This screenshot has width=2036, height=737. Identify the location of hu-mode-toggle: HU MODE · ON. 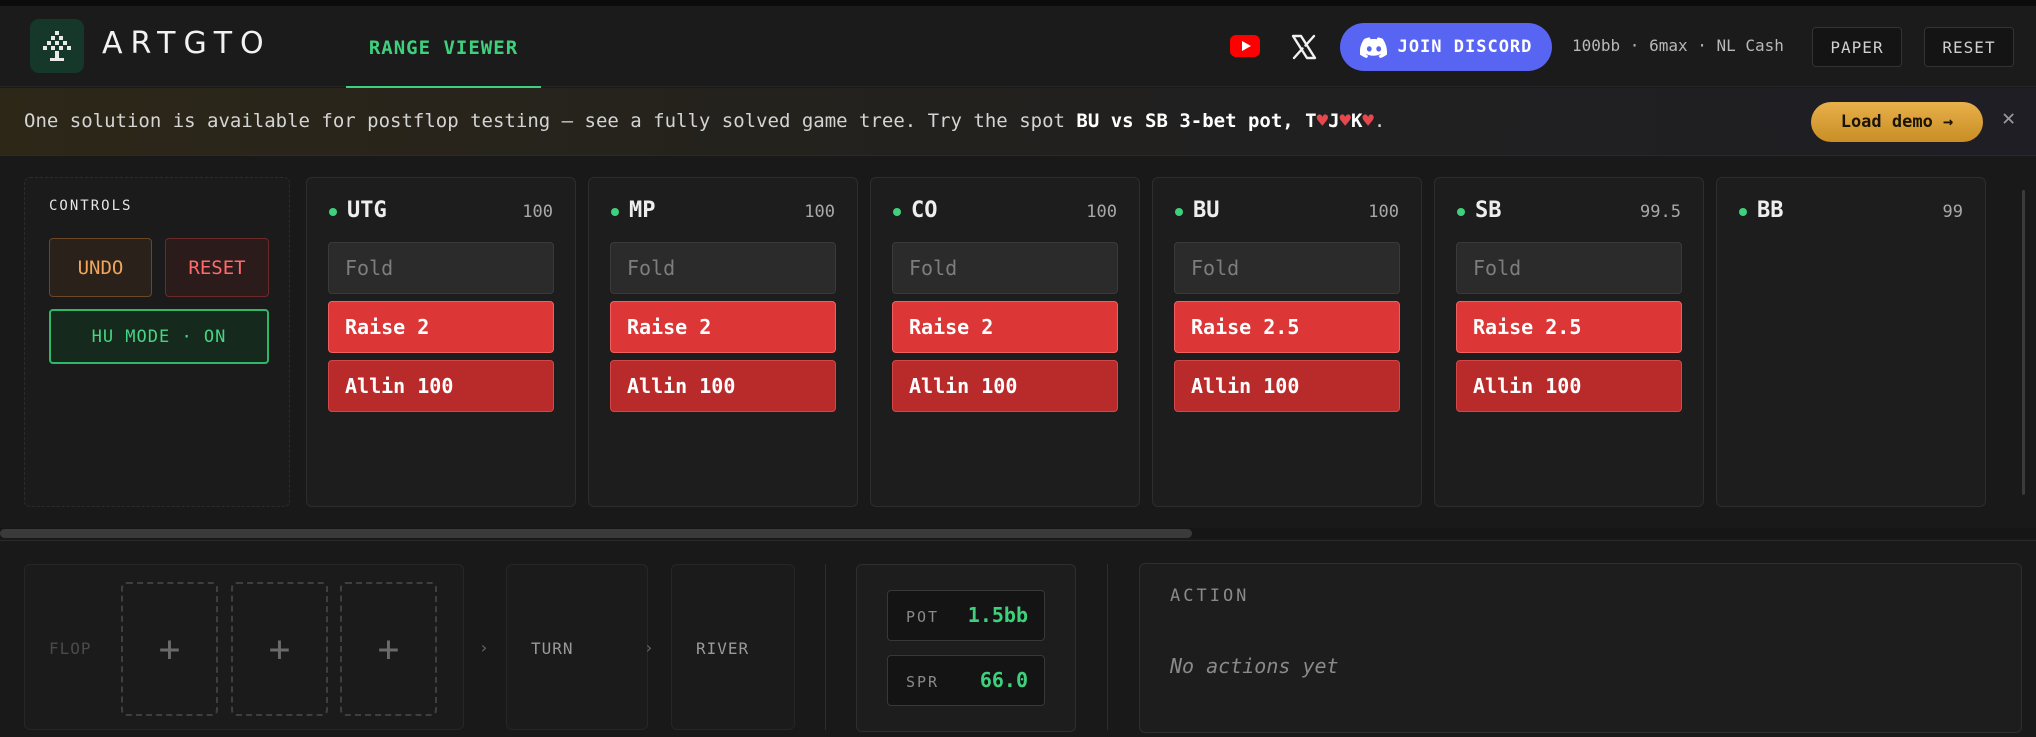
(159, 336).